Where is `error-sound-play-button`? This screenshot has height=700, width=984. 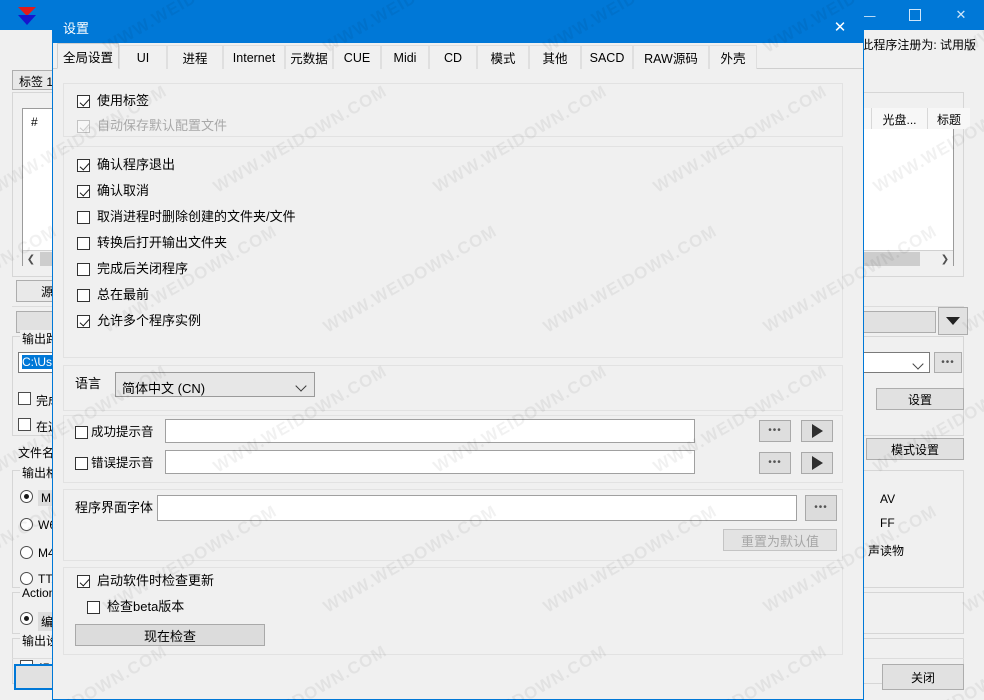
error-sound-play-button is located at coordinates (817, 463).